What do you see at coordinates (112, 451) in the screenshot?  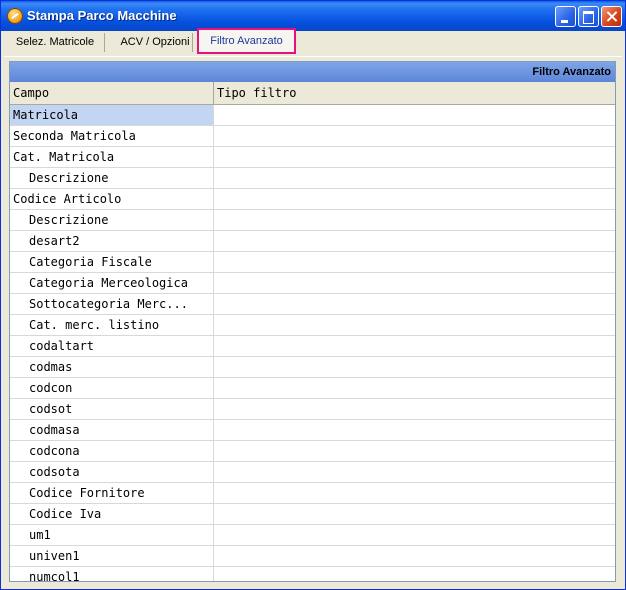 I see `cell-campo: codcona` at bounding box center [112, 451].